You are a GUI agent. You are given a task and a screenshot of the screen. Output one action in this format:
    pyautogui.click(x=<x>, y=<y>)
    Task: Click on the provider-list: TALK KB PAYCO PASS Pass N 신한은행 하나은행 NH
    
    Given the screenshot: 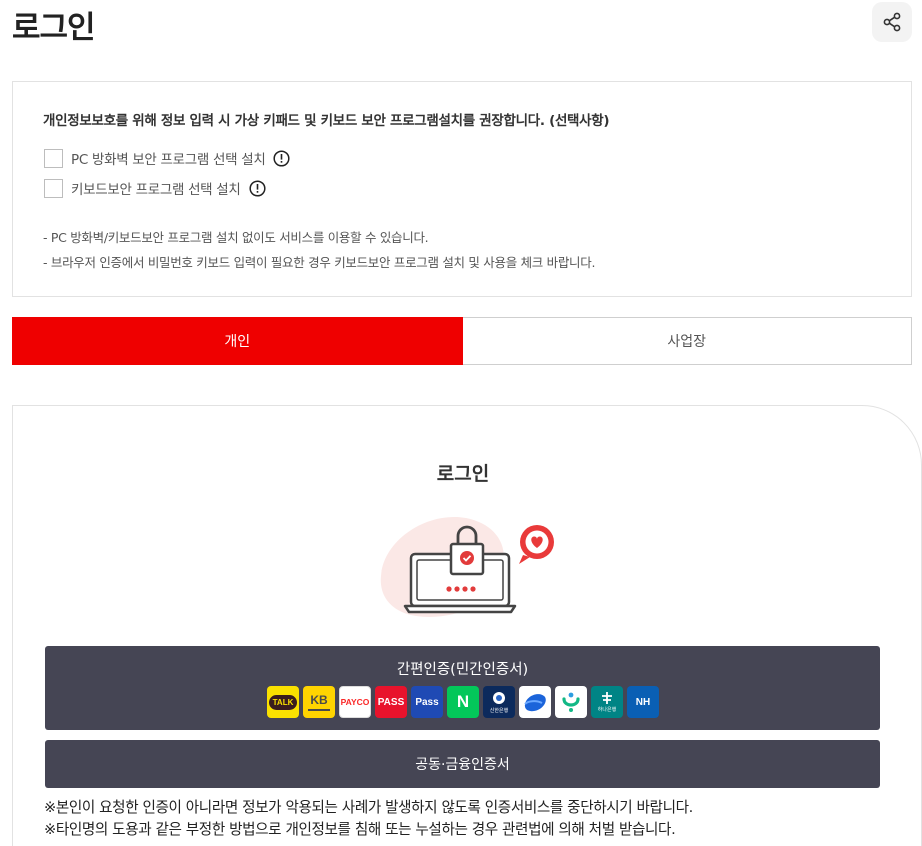 What is the action you would take?
    pyautogui.click(x=463, y=702)
    